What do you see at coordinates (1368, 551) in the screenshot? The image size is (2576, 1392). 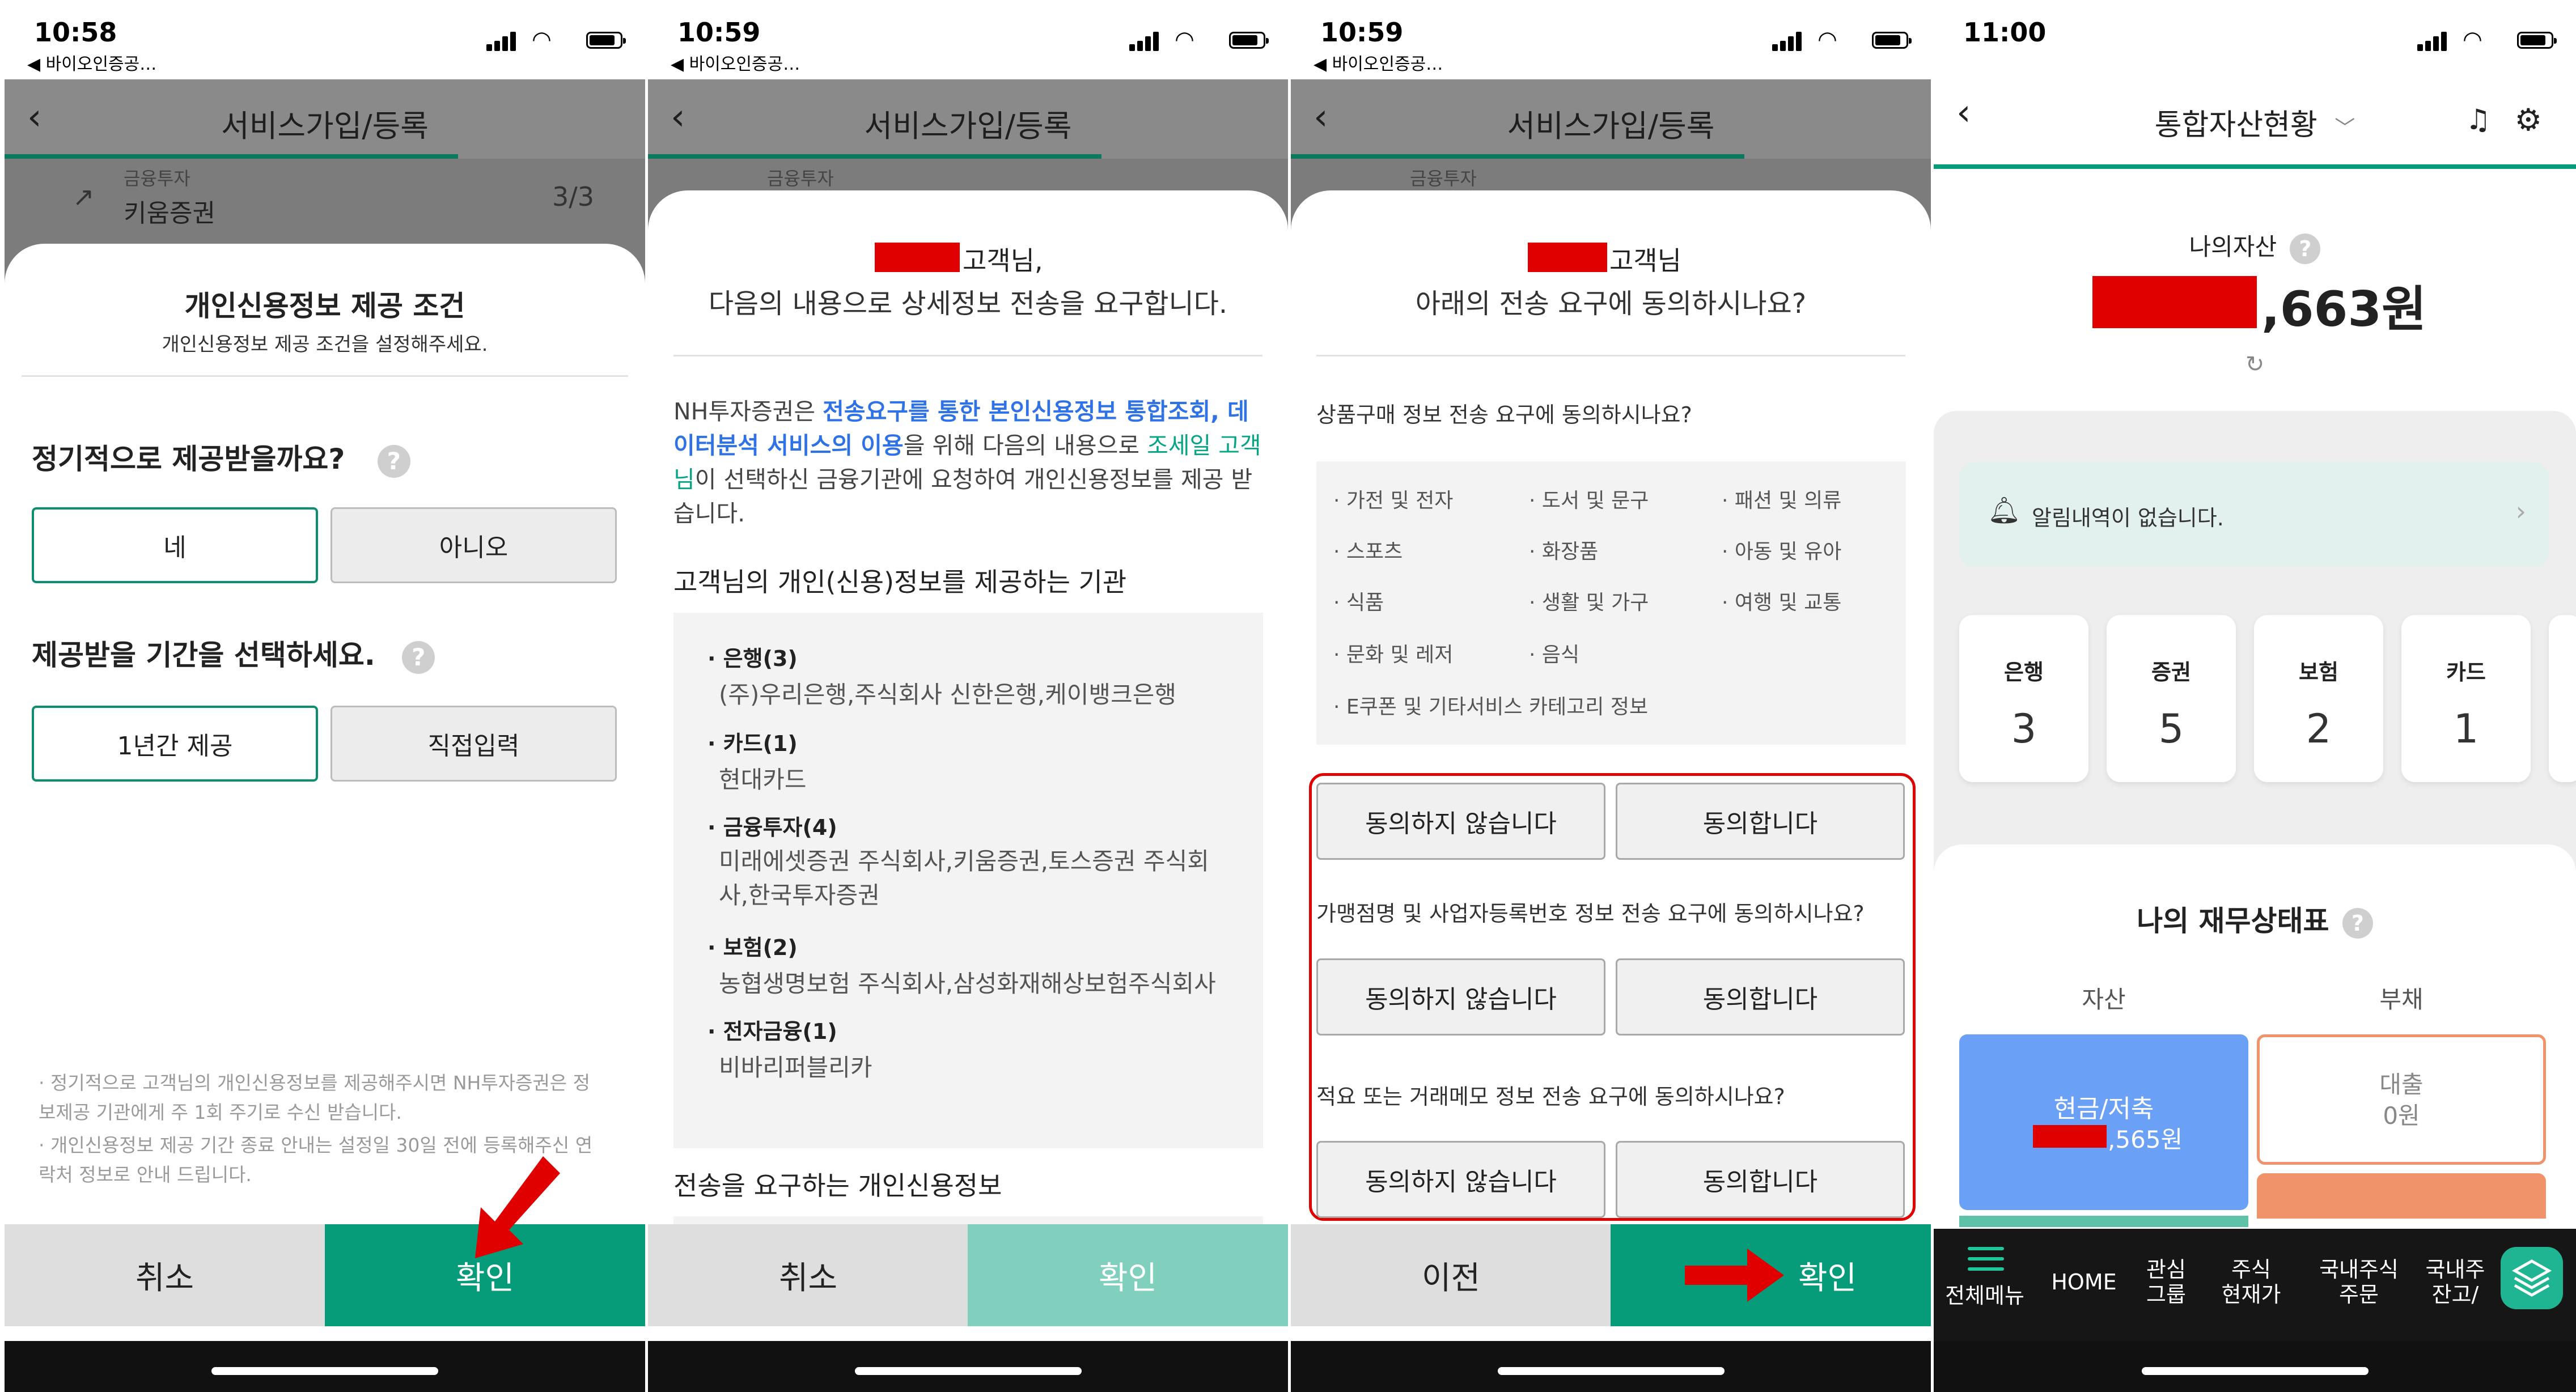 I see `category-item: · 스포츠` at bounding box center [1368, 551].